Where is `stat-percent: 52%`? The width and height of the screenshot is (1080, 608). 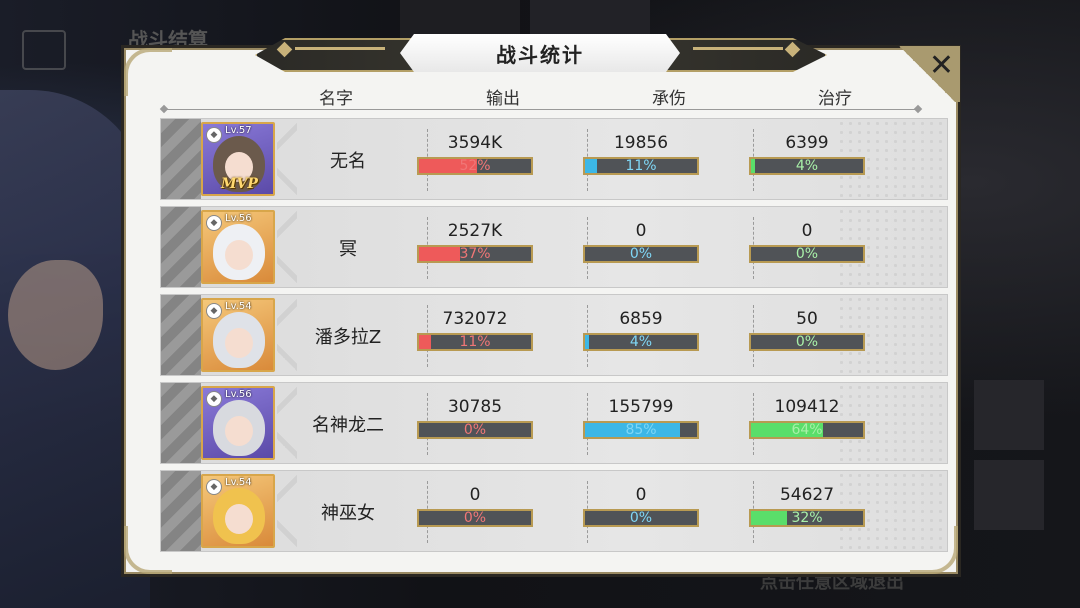
stat-percent: 52% is located at coordinates (475, 166).